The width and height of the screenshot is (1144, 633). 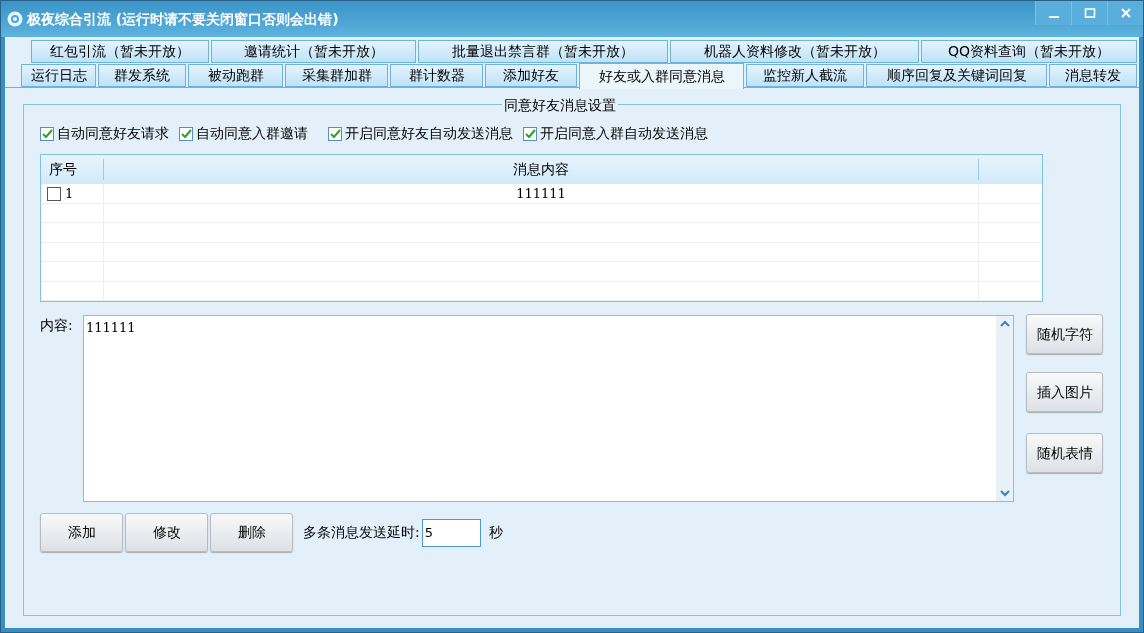 What do you see at coordinates (1064, 392) in the screenshot?
I see `action-button: 插入图片` at bounding box center [1064, 392].